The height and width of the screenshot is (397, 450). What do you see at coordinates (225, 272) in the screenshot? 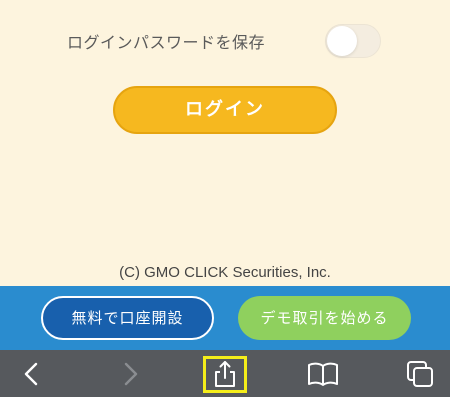
I see `copyright-text: (C) GMO CLICK Securities, Inc.` at bounding box center [225, 272].